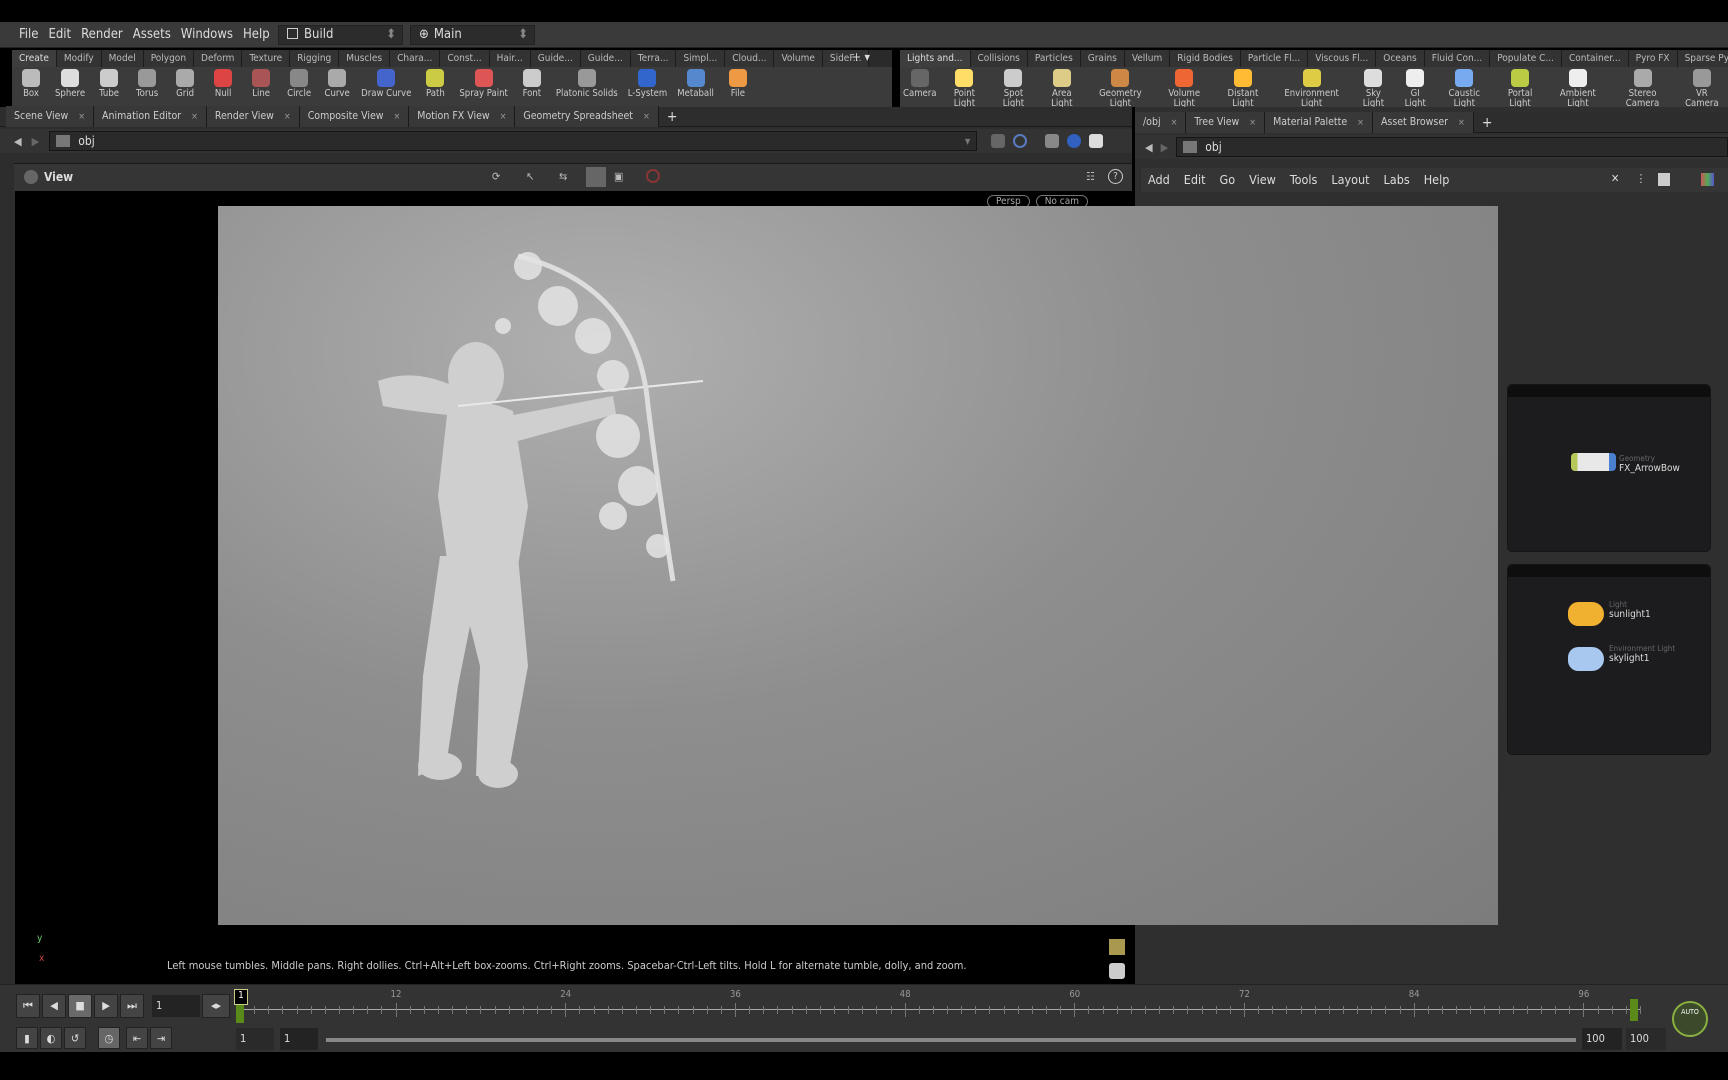  Describe the element at coordinates (54, 1006) in the screenshot. I see `play-reverse-button: ◀` at that location.